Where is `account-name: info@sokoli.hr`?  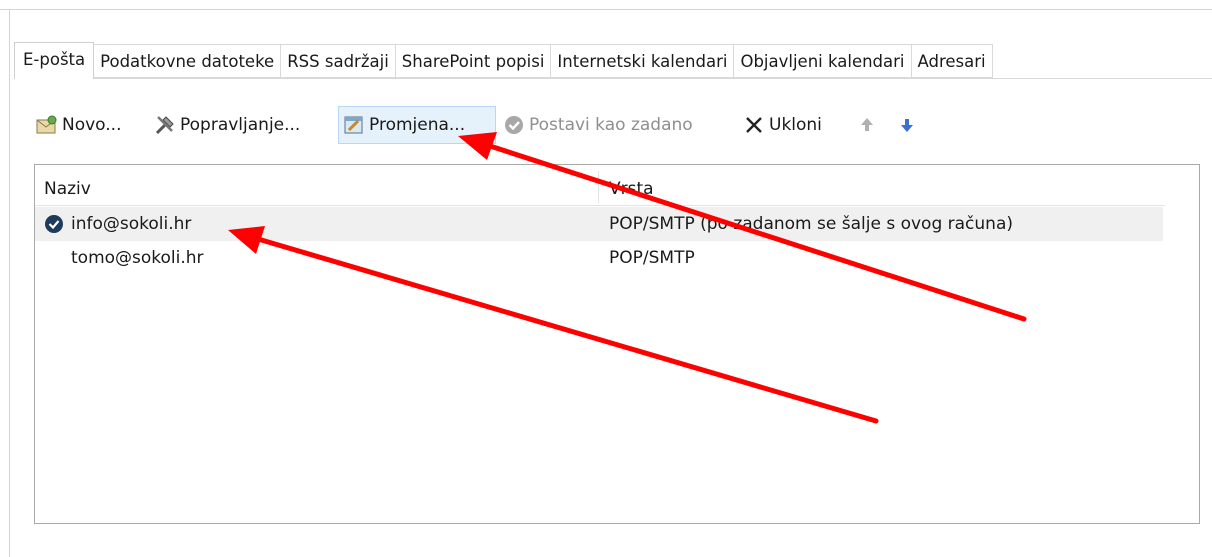
account-name: info@sokoli.hr is located at coordinates (131, 224).